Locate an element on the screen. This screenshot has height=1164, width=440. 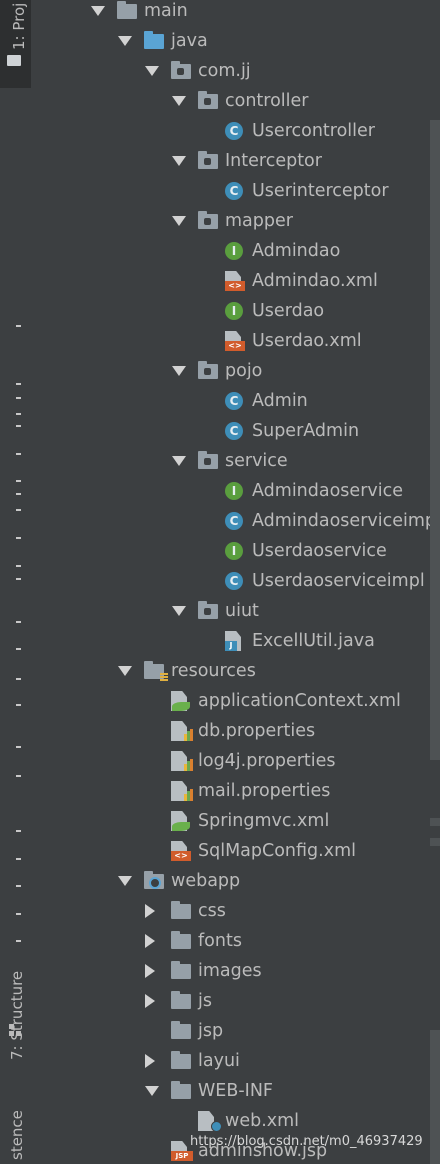
tree-node-css: css is located at coordinates (235, 911).